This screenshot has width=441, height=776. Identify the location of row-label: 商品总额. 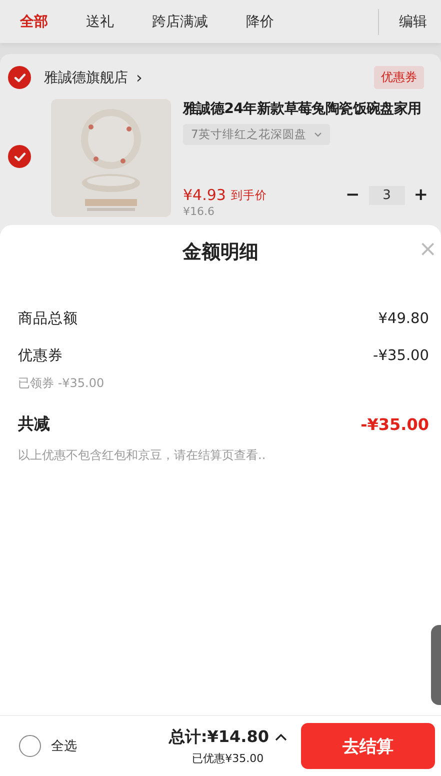
(48, 319).